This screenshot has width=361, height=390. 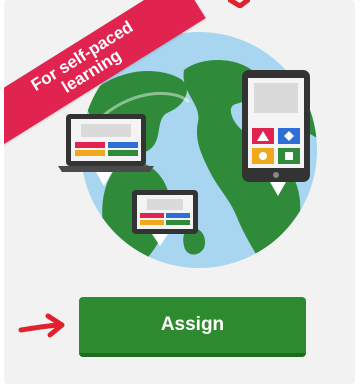 I want to click on red-arrow-icon, so click(x=41, y=325).